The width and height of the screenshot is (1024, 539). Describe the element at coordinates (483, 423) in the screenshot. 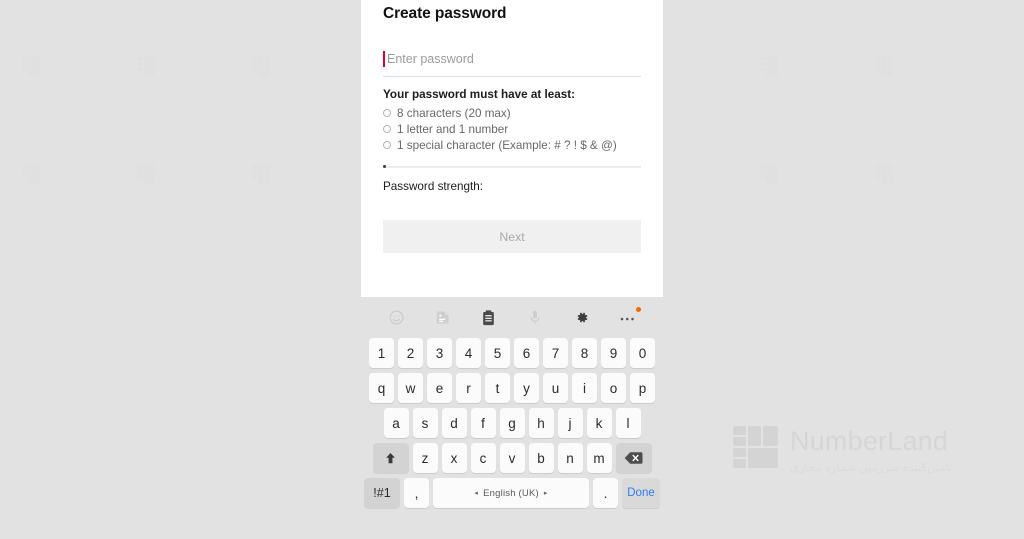

I see `key-f: f` at that location.